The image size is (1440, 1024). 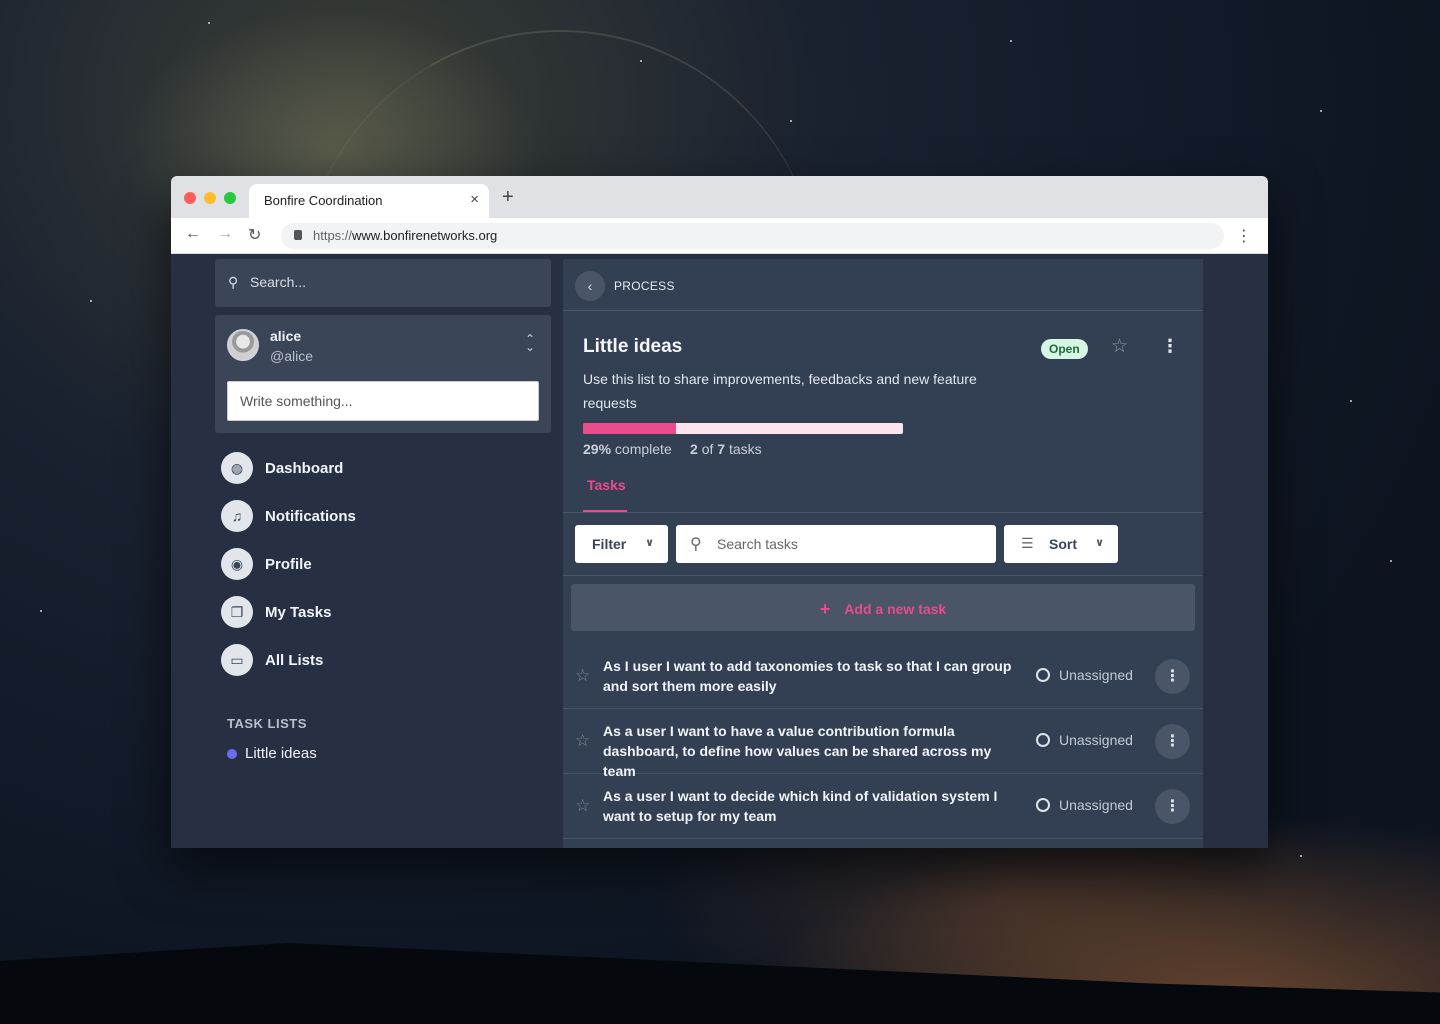 What do you see at coordinates (294, 660) in the screenshot?
I see `sidebar-item-label: All Lists` at bounding box center [294, 660].